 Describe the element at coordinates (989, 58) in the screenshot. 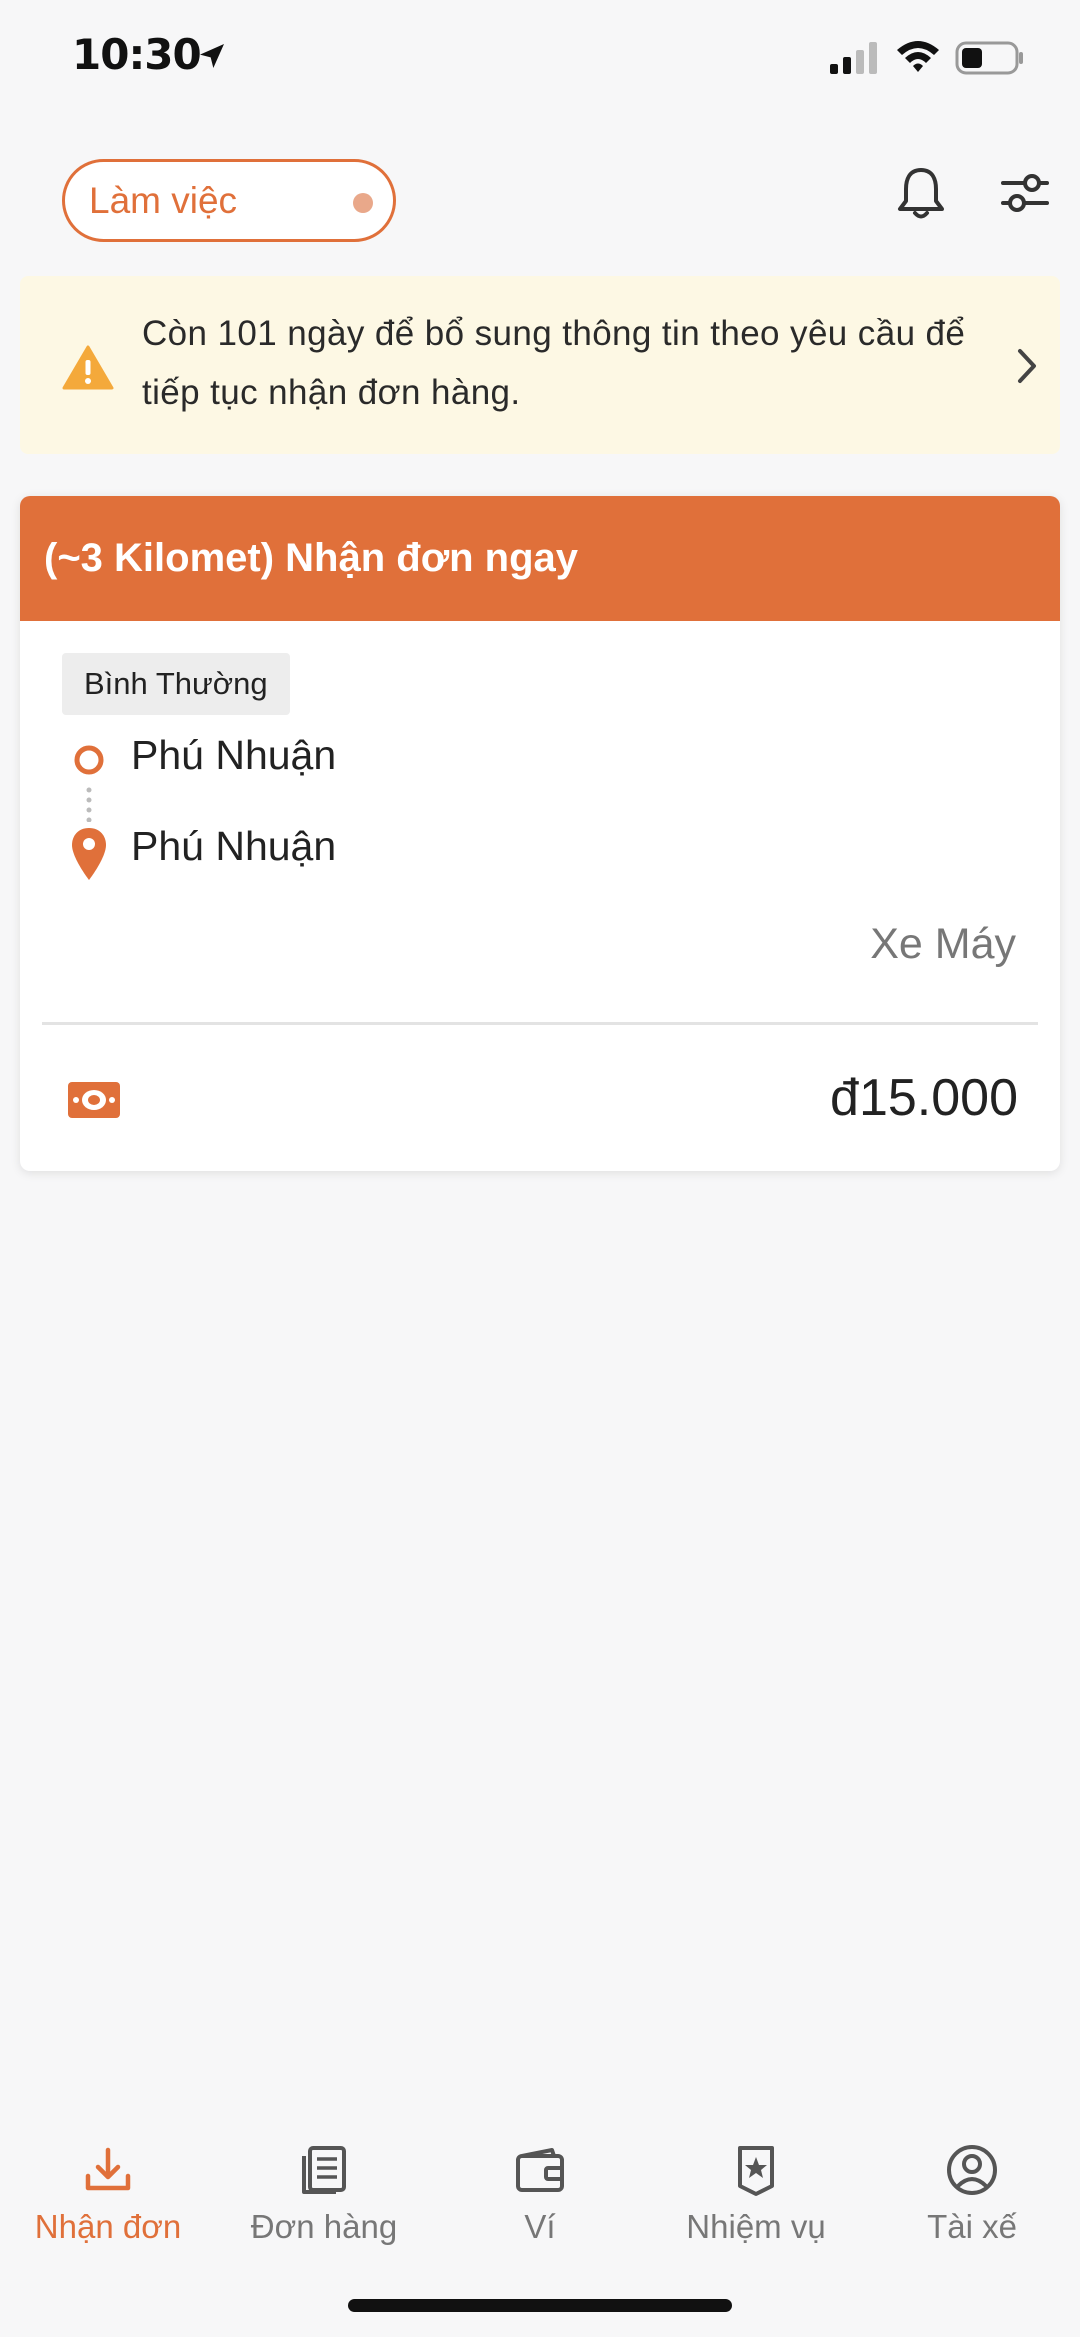

I see `battery-icon` at that location.